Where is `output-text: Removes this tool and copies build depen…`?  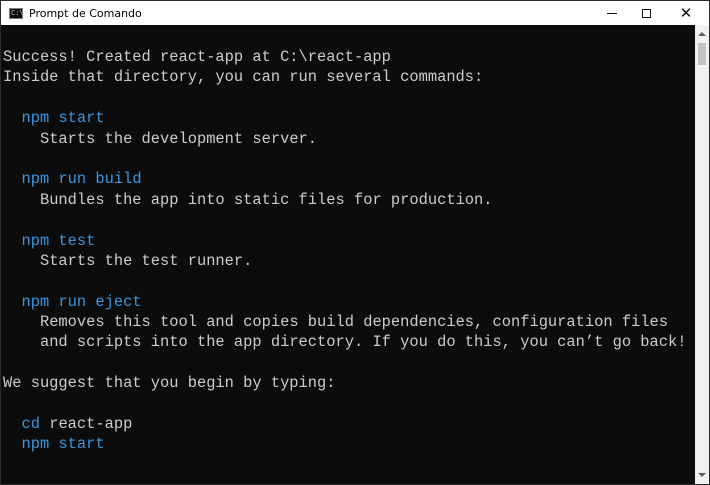
output-text: Removes this tool and copies build depen… is located at coordinates (353, 322).